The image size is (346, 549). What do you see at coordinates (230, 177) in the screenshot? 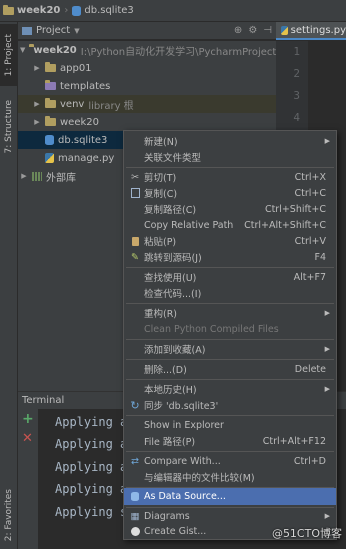
I see `menu-item-cut: ✂ 剪切(T) Ctrl+X` at bounding box center [230, 177].